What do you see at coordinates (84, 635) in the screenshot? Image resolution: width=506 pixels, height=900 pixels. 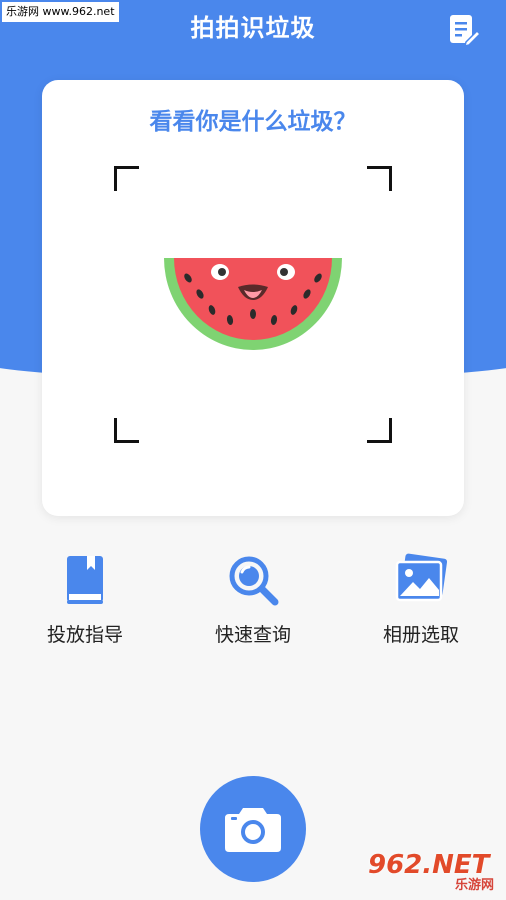 I see `guide-label: 投放指导` at bounding box center [84, 635].